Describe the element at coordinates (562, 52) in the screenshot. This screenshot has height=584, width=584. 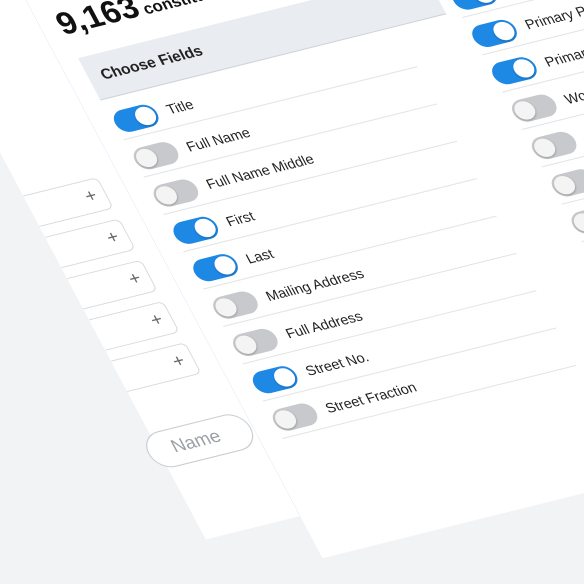
I see `field-label: Primary Email` at that location.